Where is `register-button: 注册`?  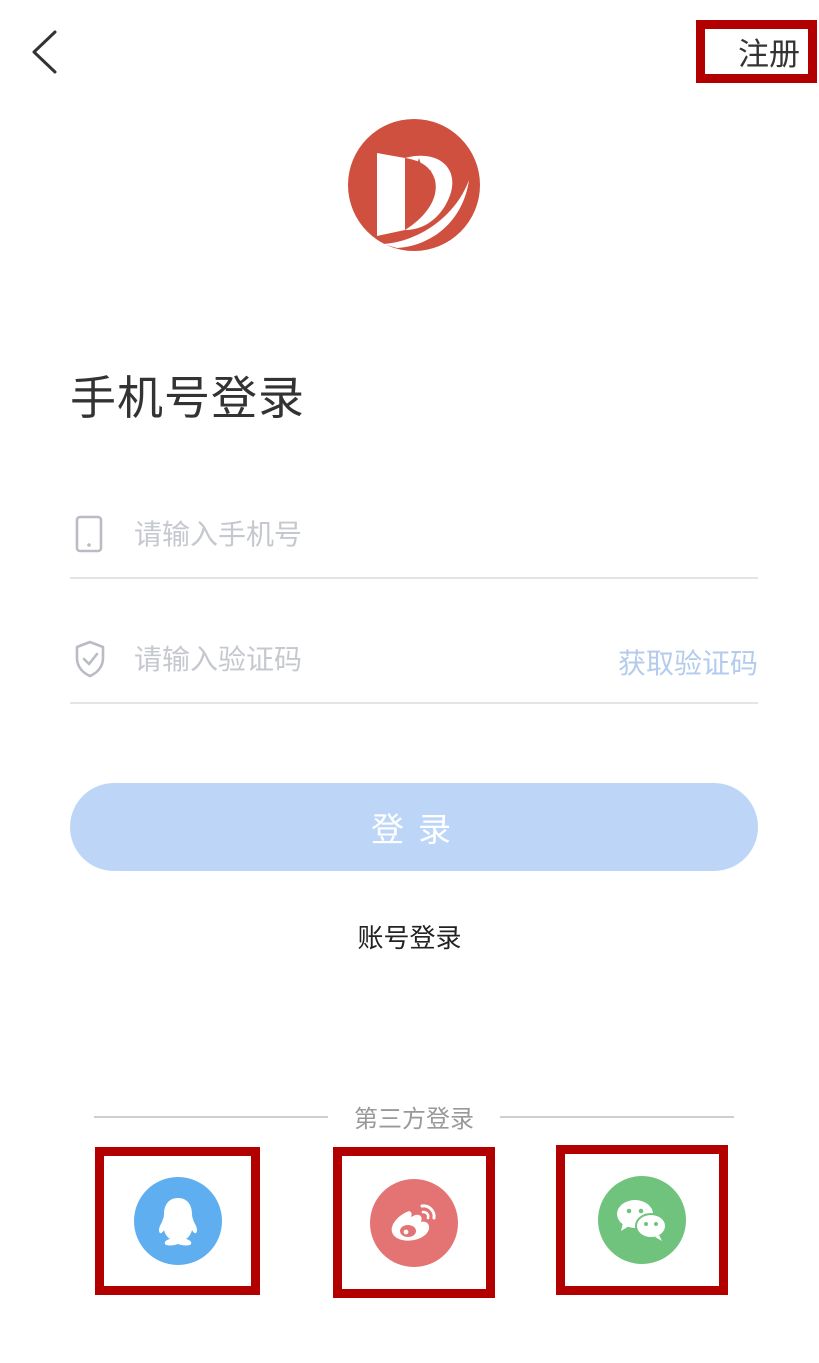 register-button: 注册 is located at coordinates (756, 51).